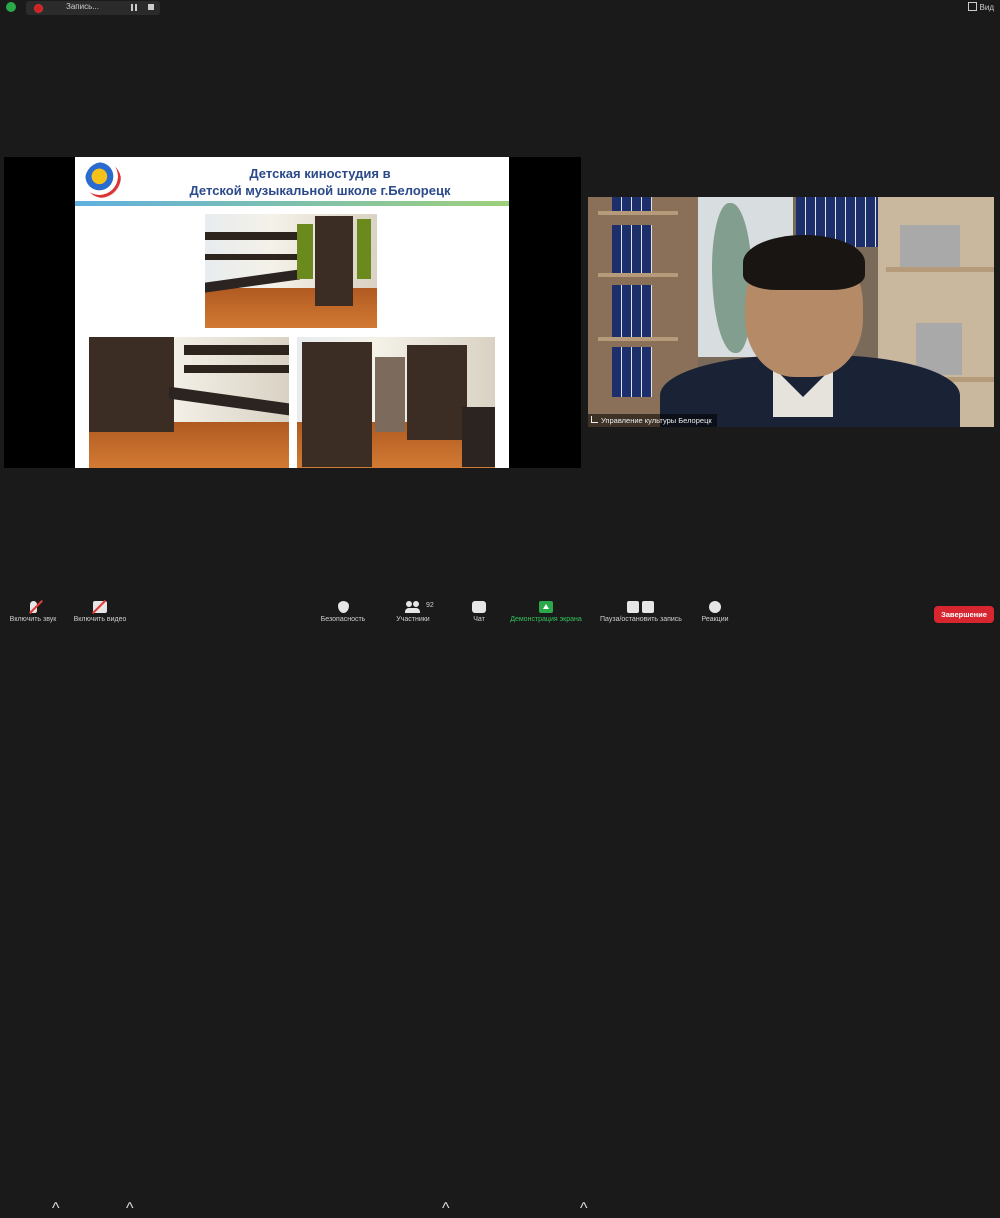 The width and height of the screenshot is (1000, 1218). Describe the element at coordinates (38, 8) in the screenshot. I see `record-dot-icon` at that location.